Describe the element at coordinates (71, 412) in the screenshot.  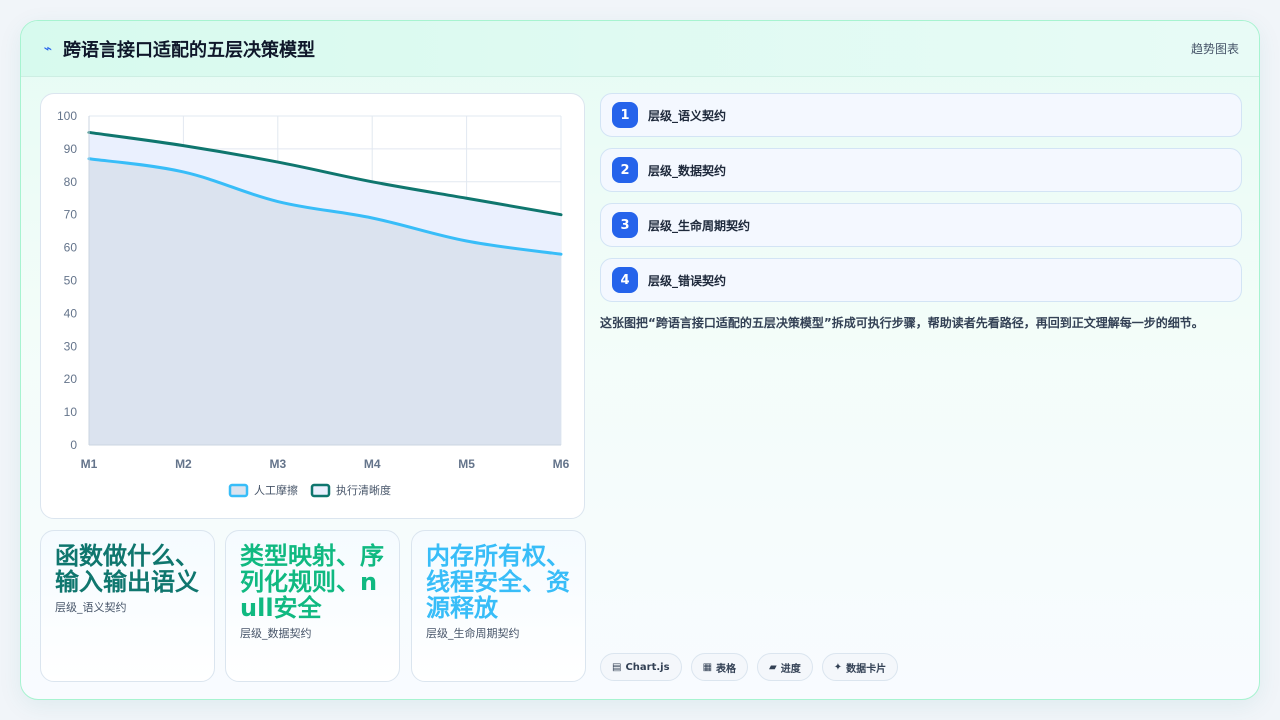
I see `y-tick-label: 10` at that location.